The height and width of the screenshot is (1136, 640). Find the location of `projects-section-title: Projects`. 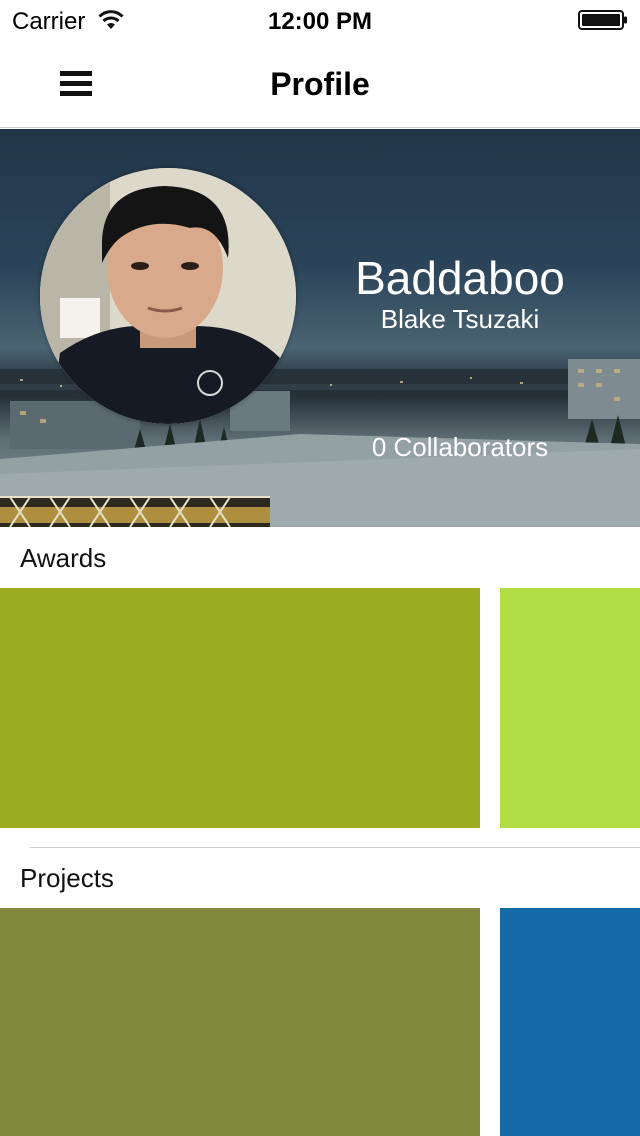

projects-section-title: Projects is located at coordinates (67, 878).